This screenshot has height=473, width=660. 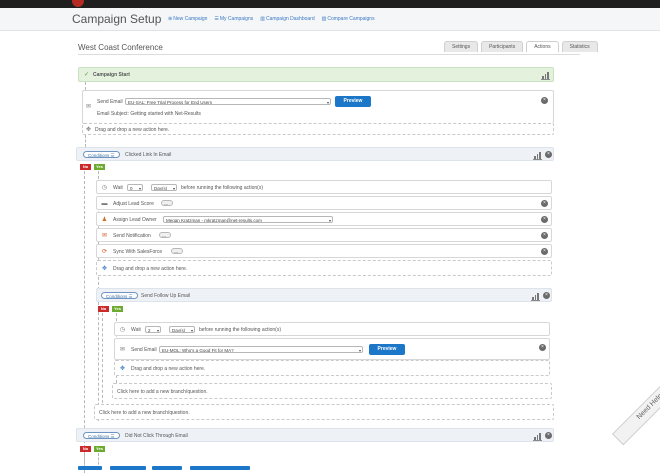 What do you see at coordinates (290, 19) in the screenshot?
I see `campaign-dashboard-label: Campaign Dashboard` at bounding box center [290, 19].